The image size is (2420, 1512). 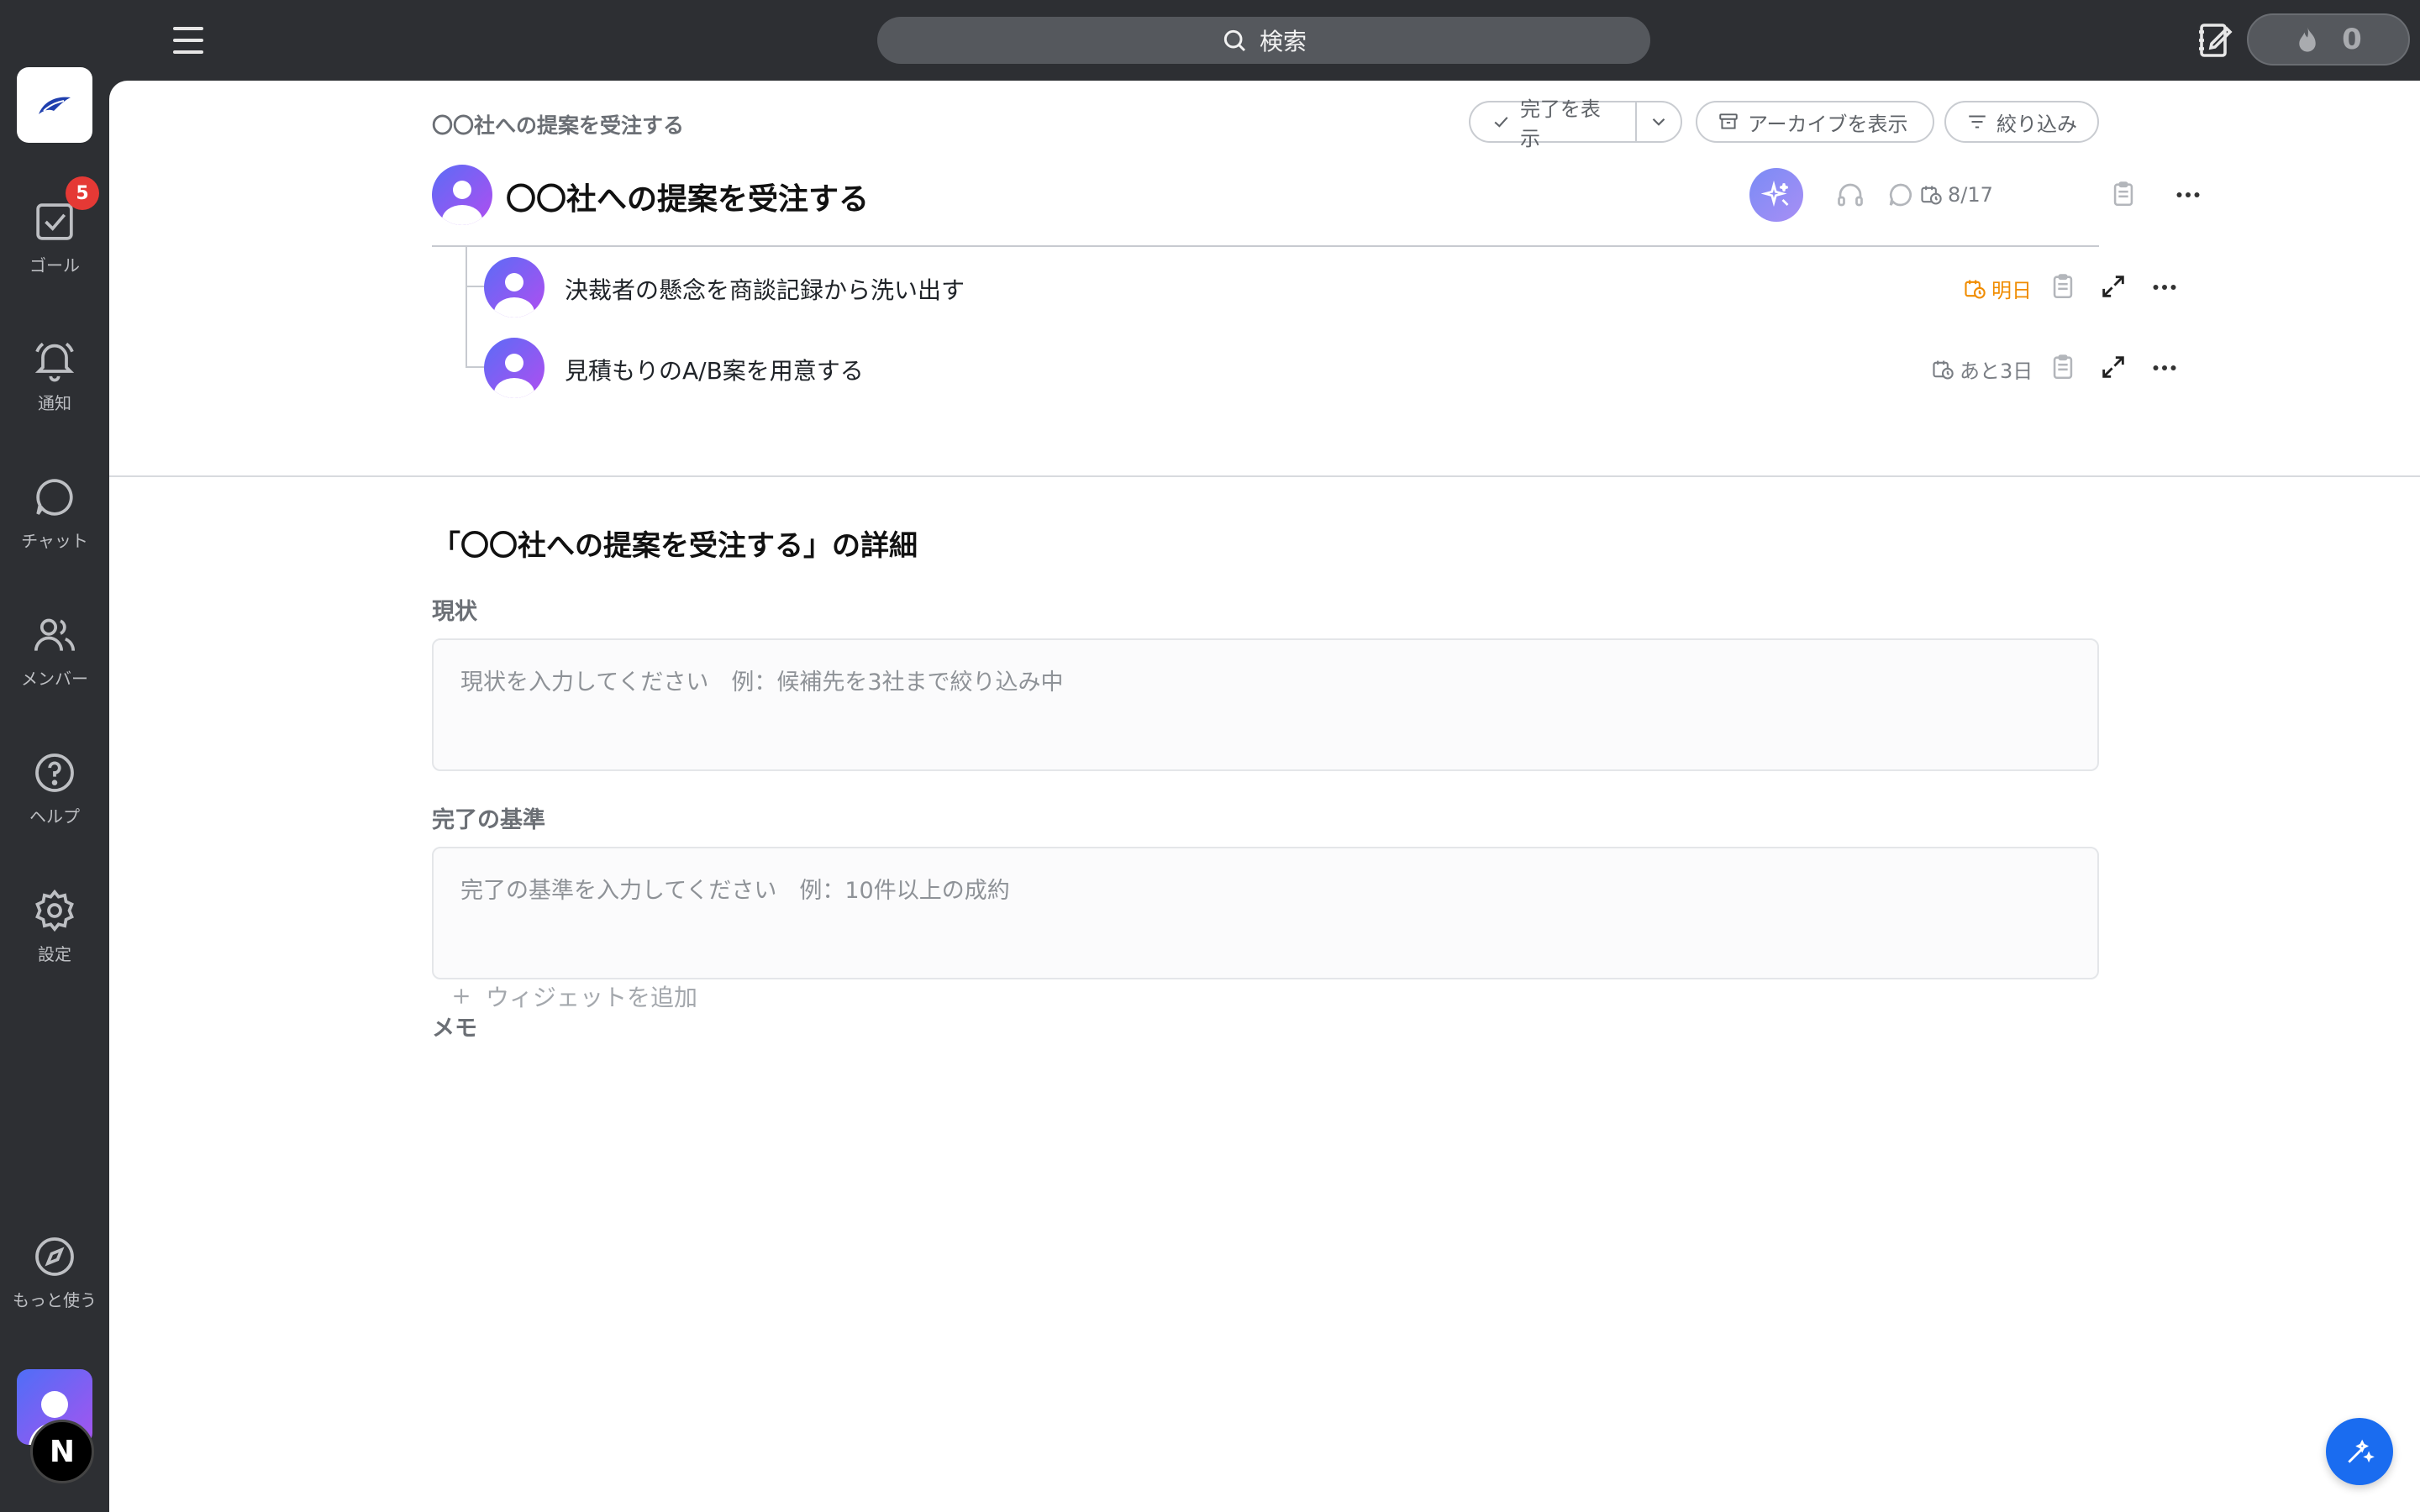 What do you see at coordinates (54, 679) in the screenshot?
I see `sidebar-item-label: メンバー` at bounding box center [54, 679].